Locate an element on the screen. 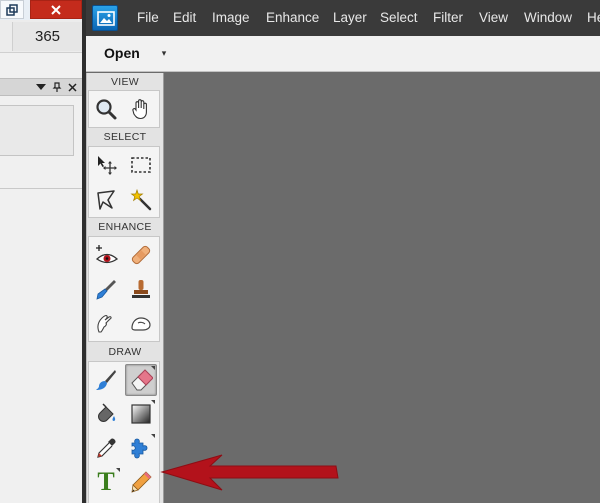 This screenshot has width=600, height=503. zoom-tool is located at coordinates (106, 109).